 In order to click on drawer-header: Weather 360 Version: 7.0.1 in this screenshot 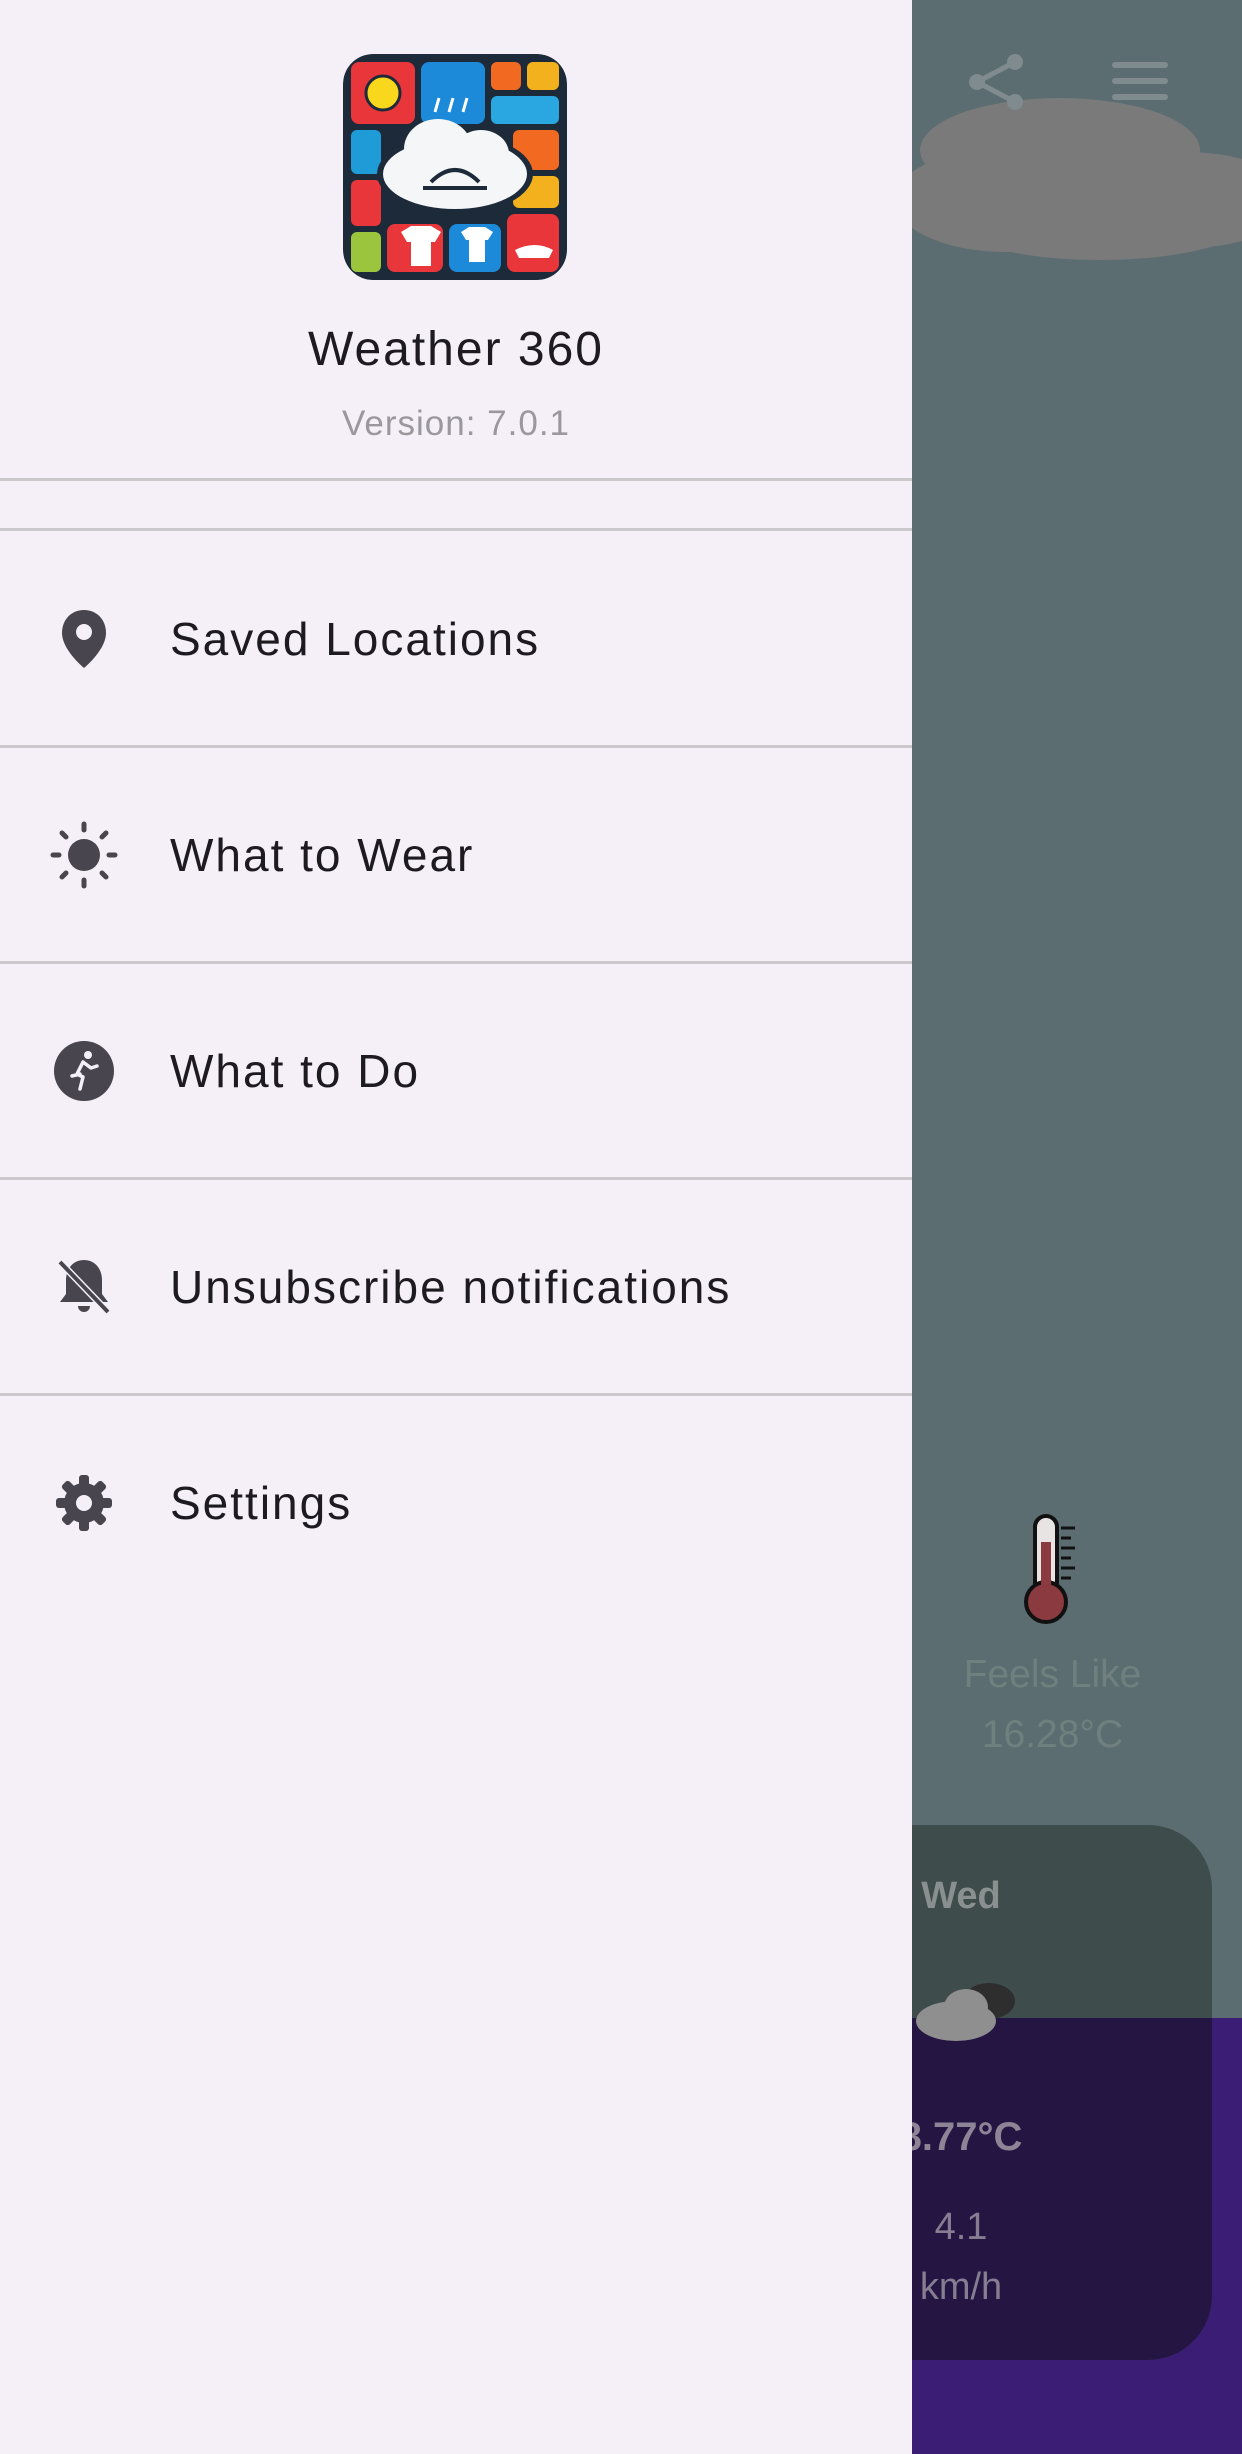, I will do `click(456, 240)`.